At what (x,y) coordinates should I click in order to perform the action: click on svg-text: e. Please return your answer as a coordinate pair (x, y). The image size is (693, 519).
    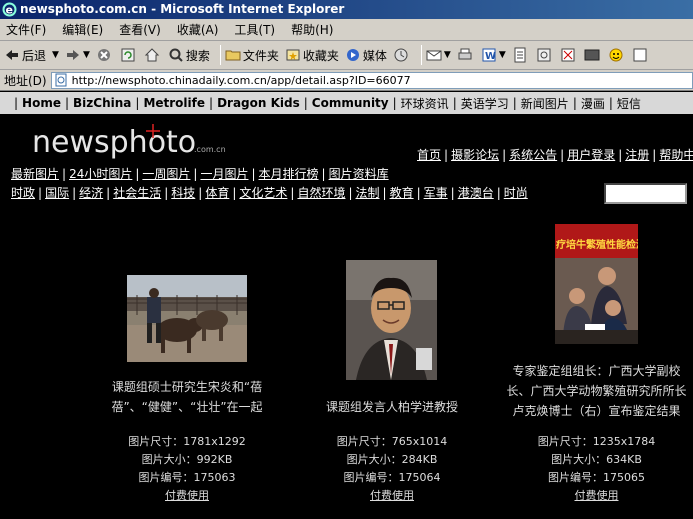
    Looking at the image, I should click on (9, 10).